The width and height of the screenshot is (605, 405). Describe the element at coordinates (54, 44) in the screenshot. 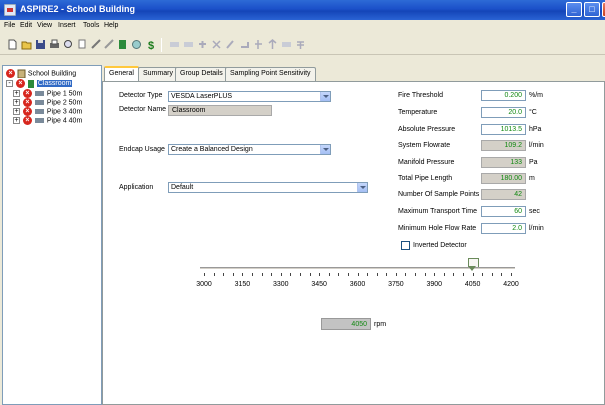

I see `print-icon` at that location.